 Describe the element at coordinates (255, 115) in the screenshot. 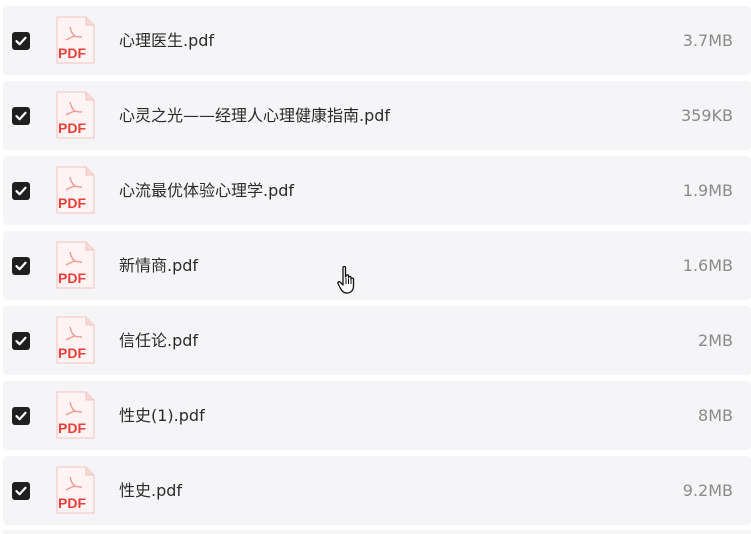

I see `file-name: 心灵之光——经理人心理健康指南.pdf` at that location.